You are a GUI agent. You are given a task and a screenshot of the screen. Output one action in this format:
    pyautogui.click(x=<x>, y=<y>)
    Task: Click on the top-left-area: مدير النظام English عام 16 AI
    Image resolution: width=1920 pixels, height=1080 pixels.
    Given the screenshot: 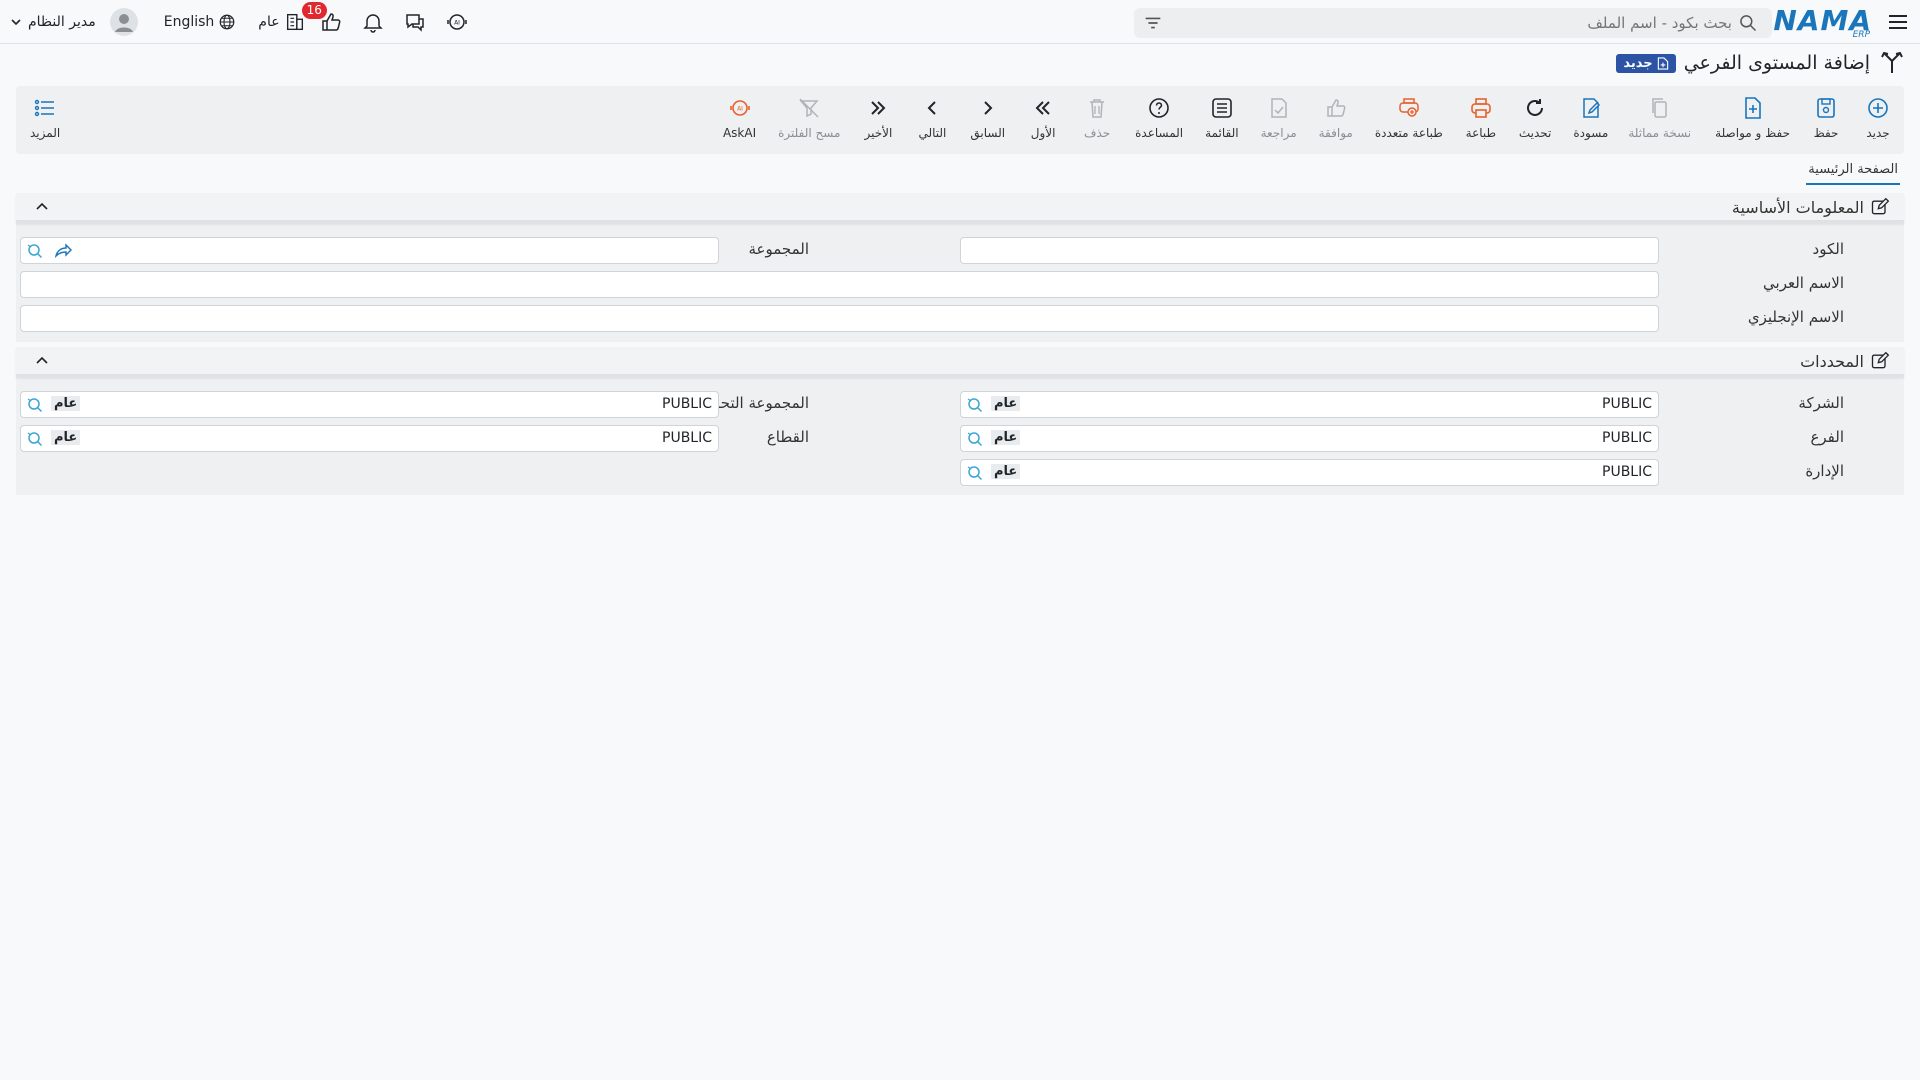 What is the action you would take?
    pyautogui.click(x=244, y=20)
    